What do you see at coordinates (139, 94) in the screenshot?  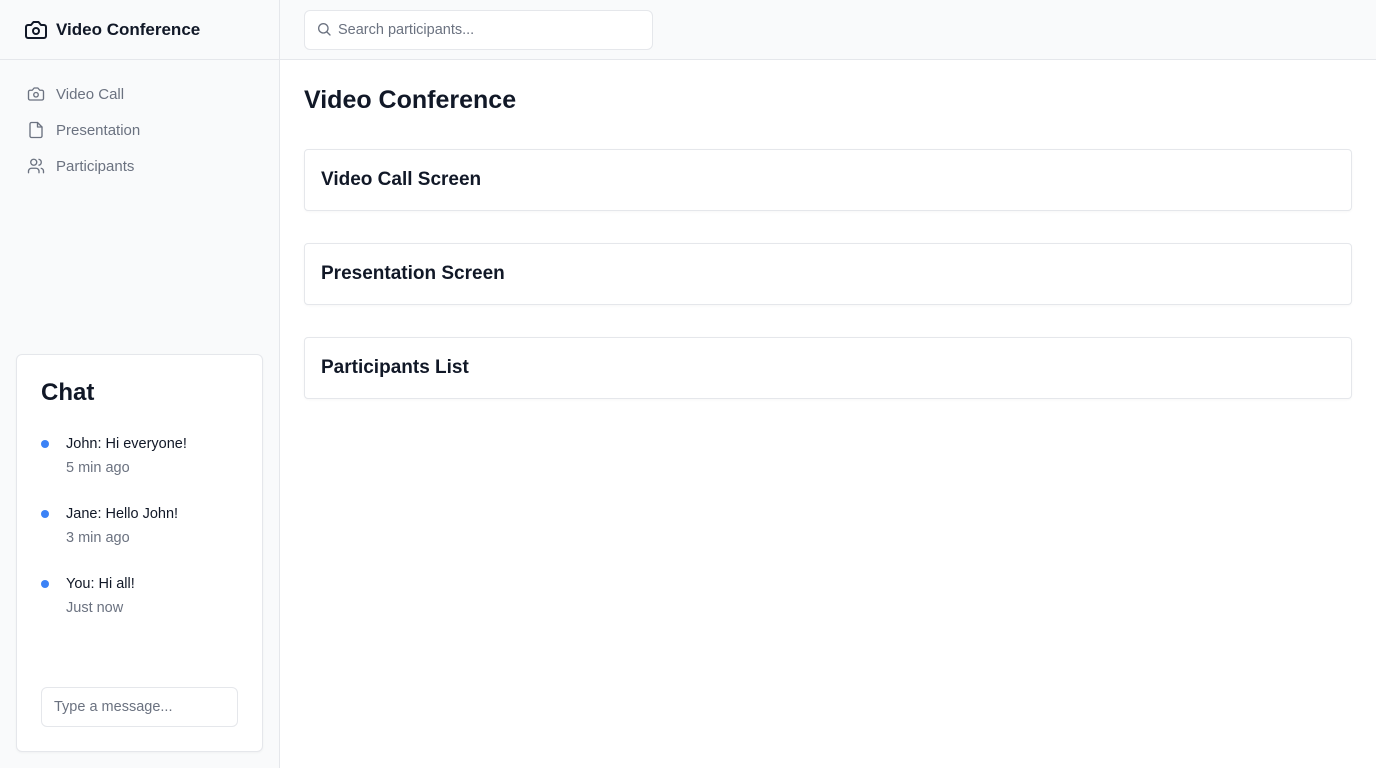 I see `sidebar-item-video-call: Video Call` at bounding box center [139, 94].